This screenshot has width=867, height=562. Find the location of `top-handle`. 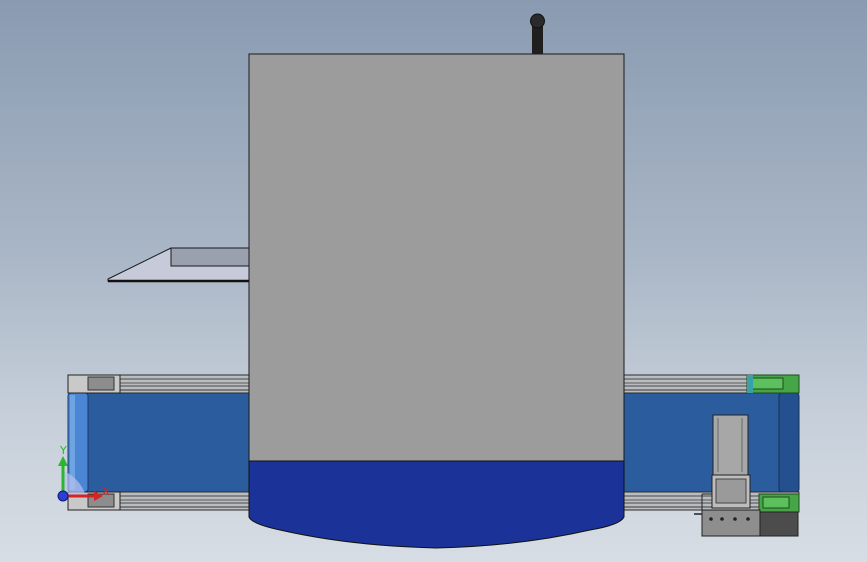

top-handle is located at coordinates (537, 33).